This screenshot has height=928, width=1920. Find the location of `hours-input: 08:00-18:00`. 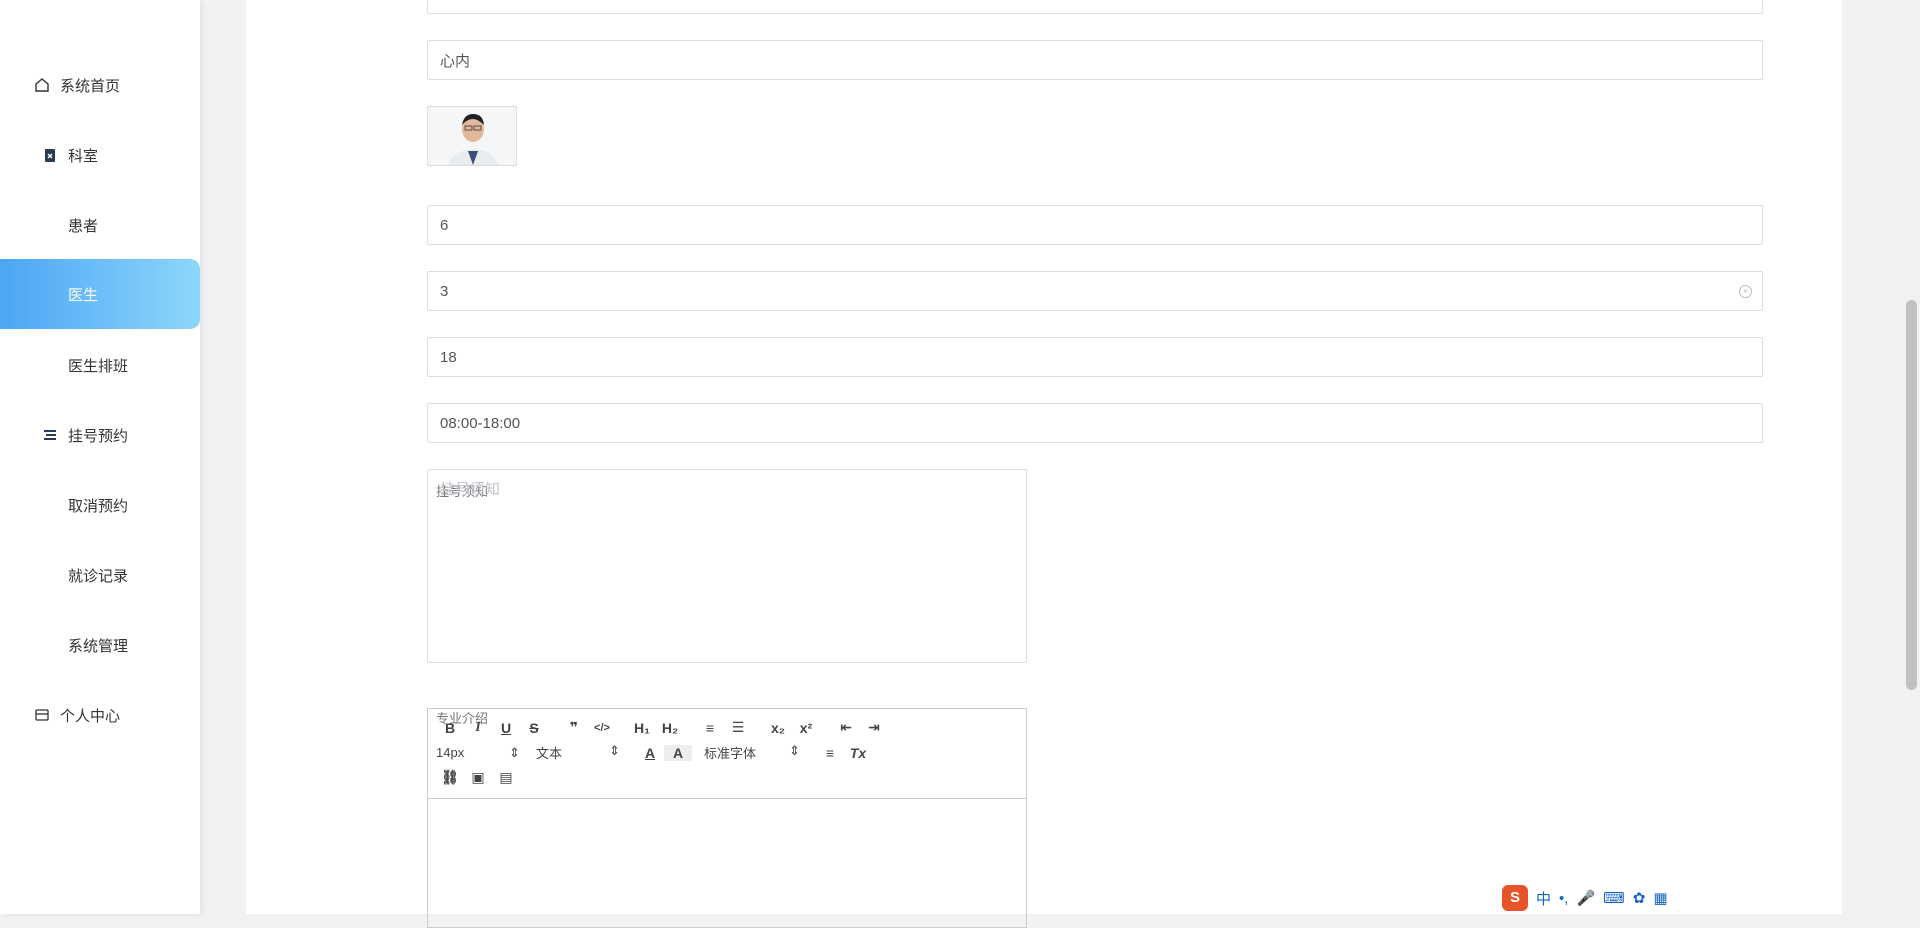

hours-input: 08:00-18:00 is located at coordinates (1095, 423).